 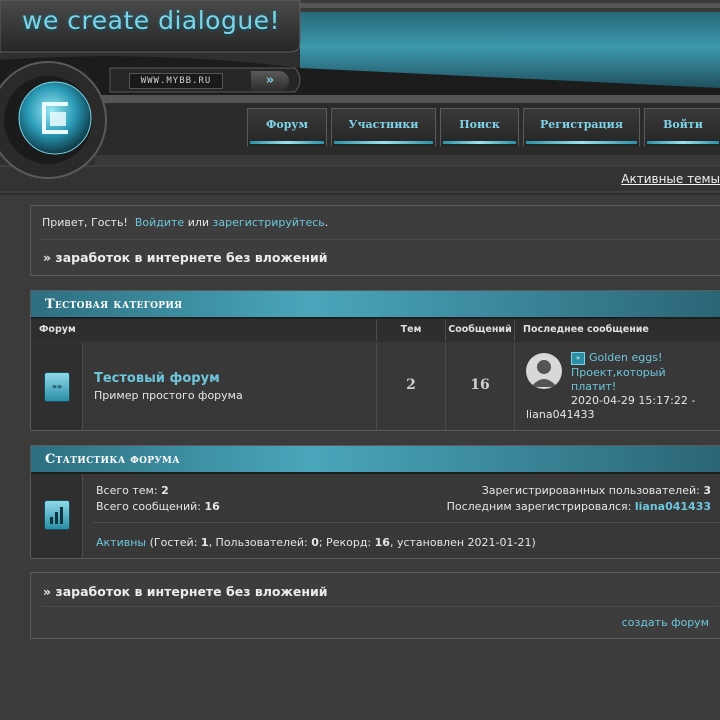 I want to click on or-text: или, so click(x=198, y=222).